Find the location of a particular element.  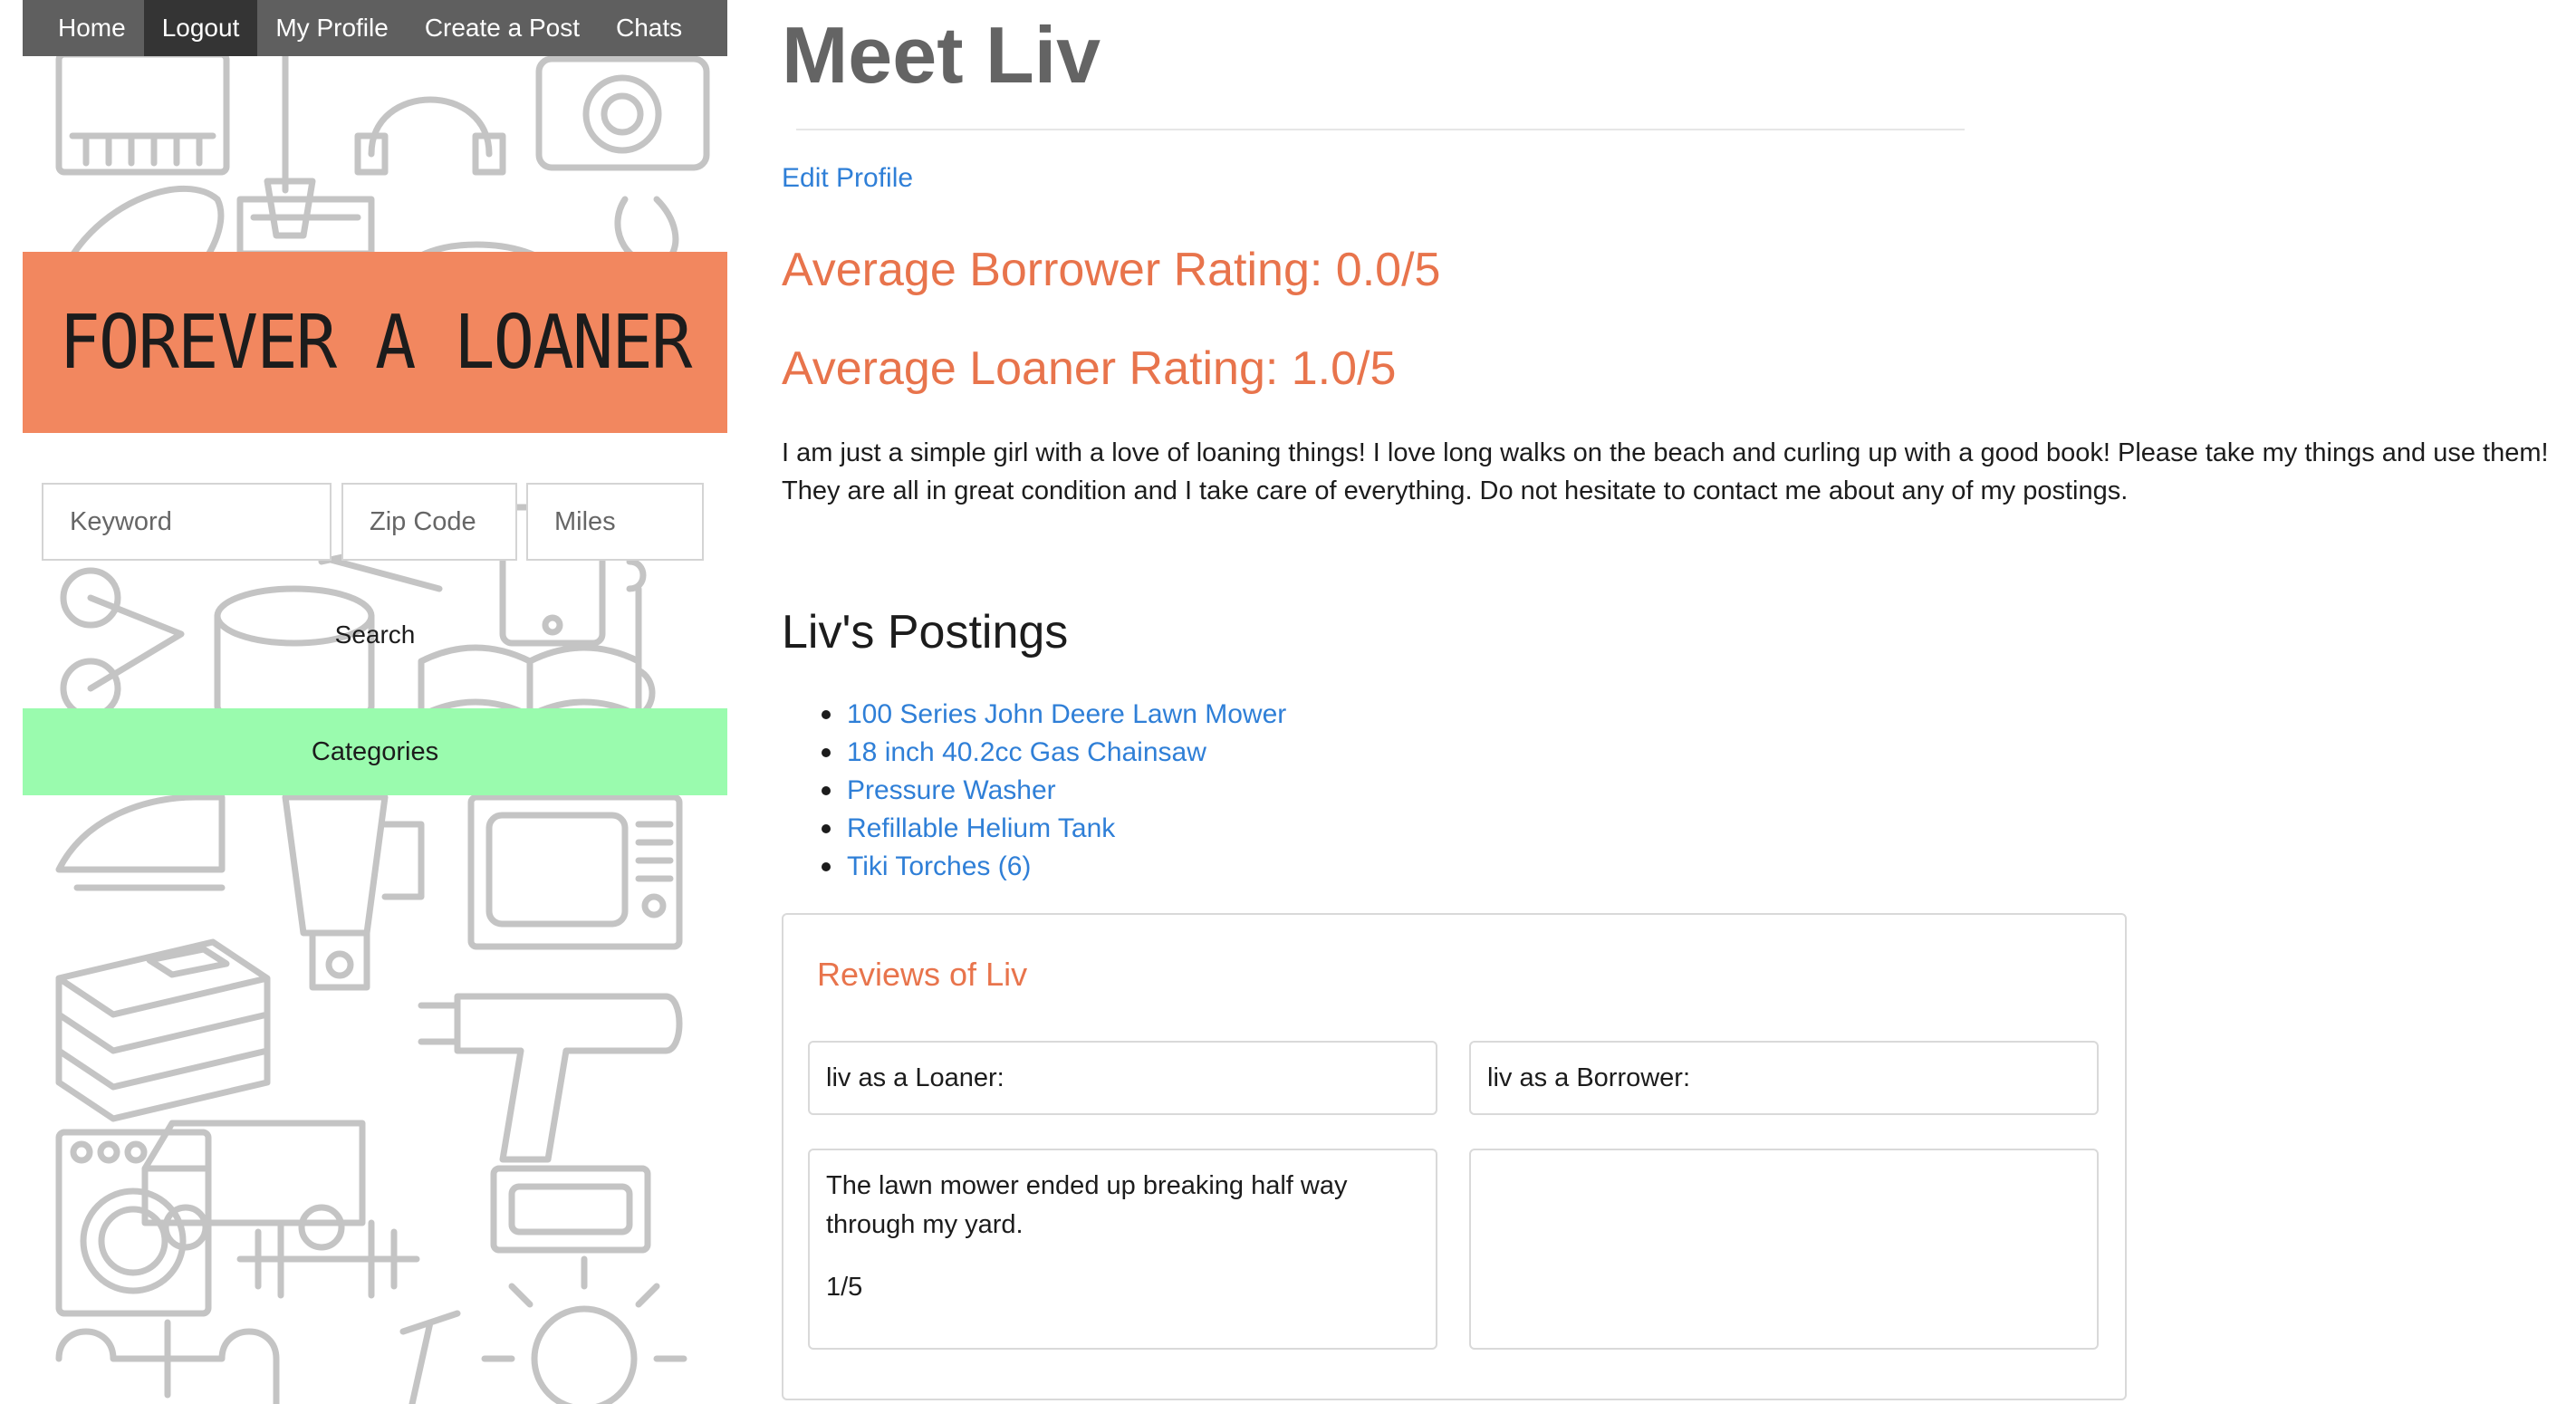

site-banner: FOREVER A LOANER is located at coordinates (375, 342).